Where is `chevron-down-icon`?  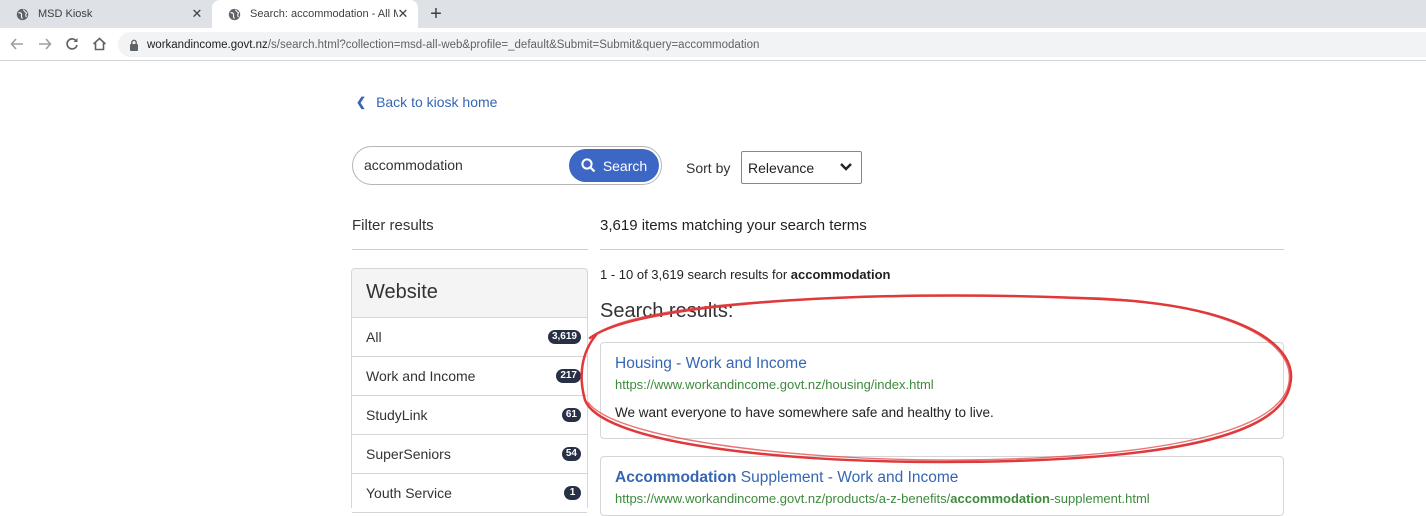 chevron-down-icon is located at coordinates (846, 167).